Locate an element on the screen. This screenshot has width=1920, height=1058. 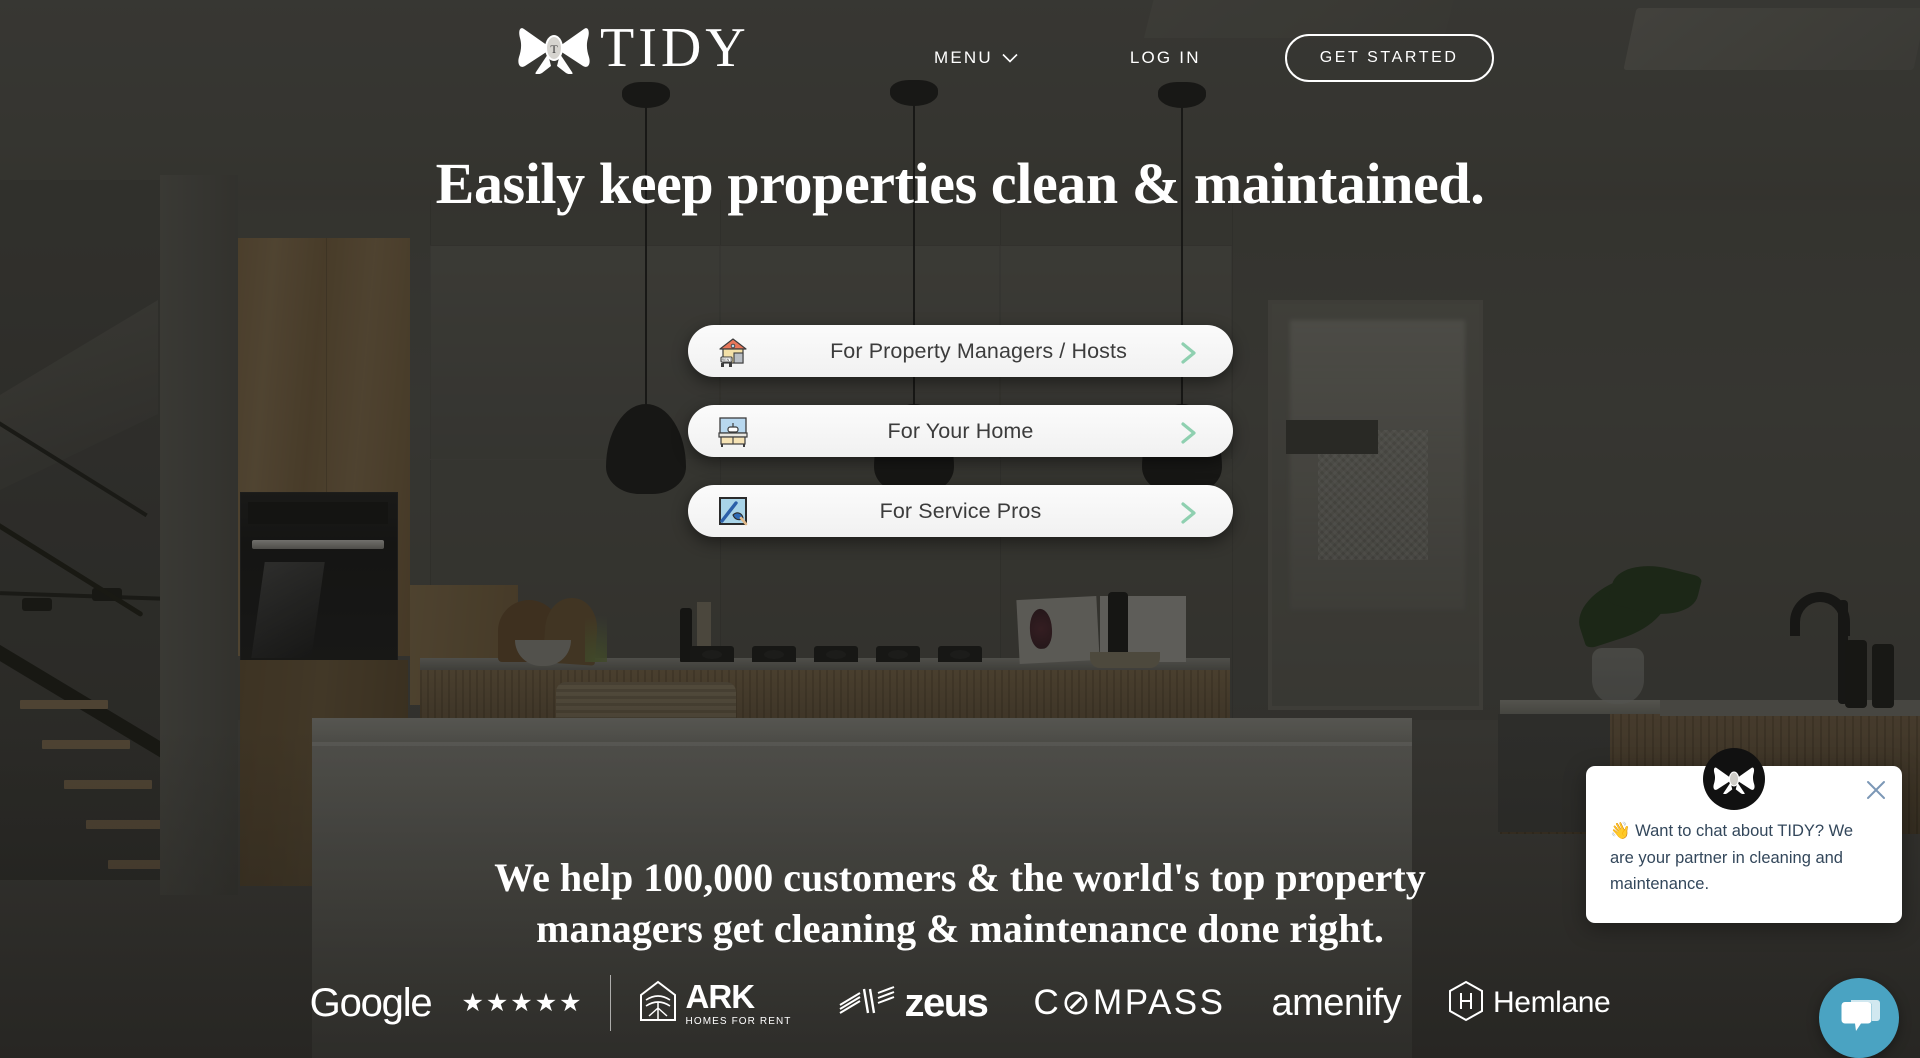
chevron-down-icon is located at coordinates (1010, 58).